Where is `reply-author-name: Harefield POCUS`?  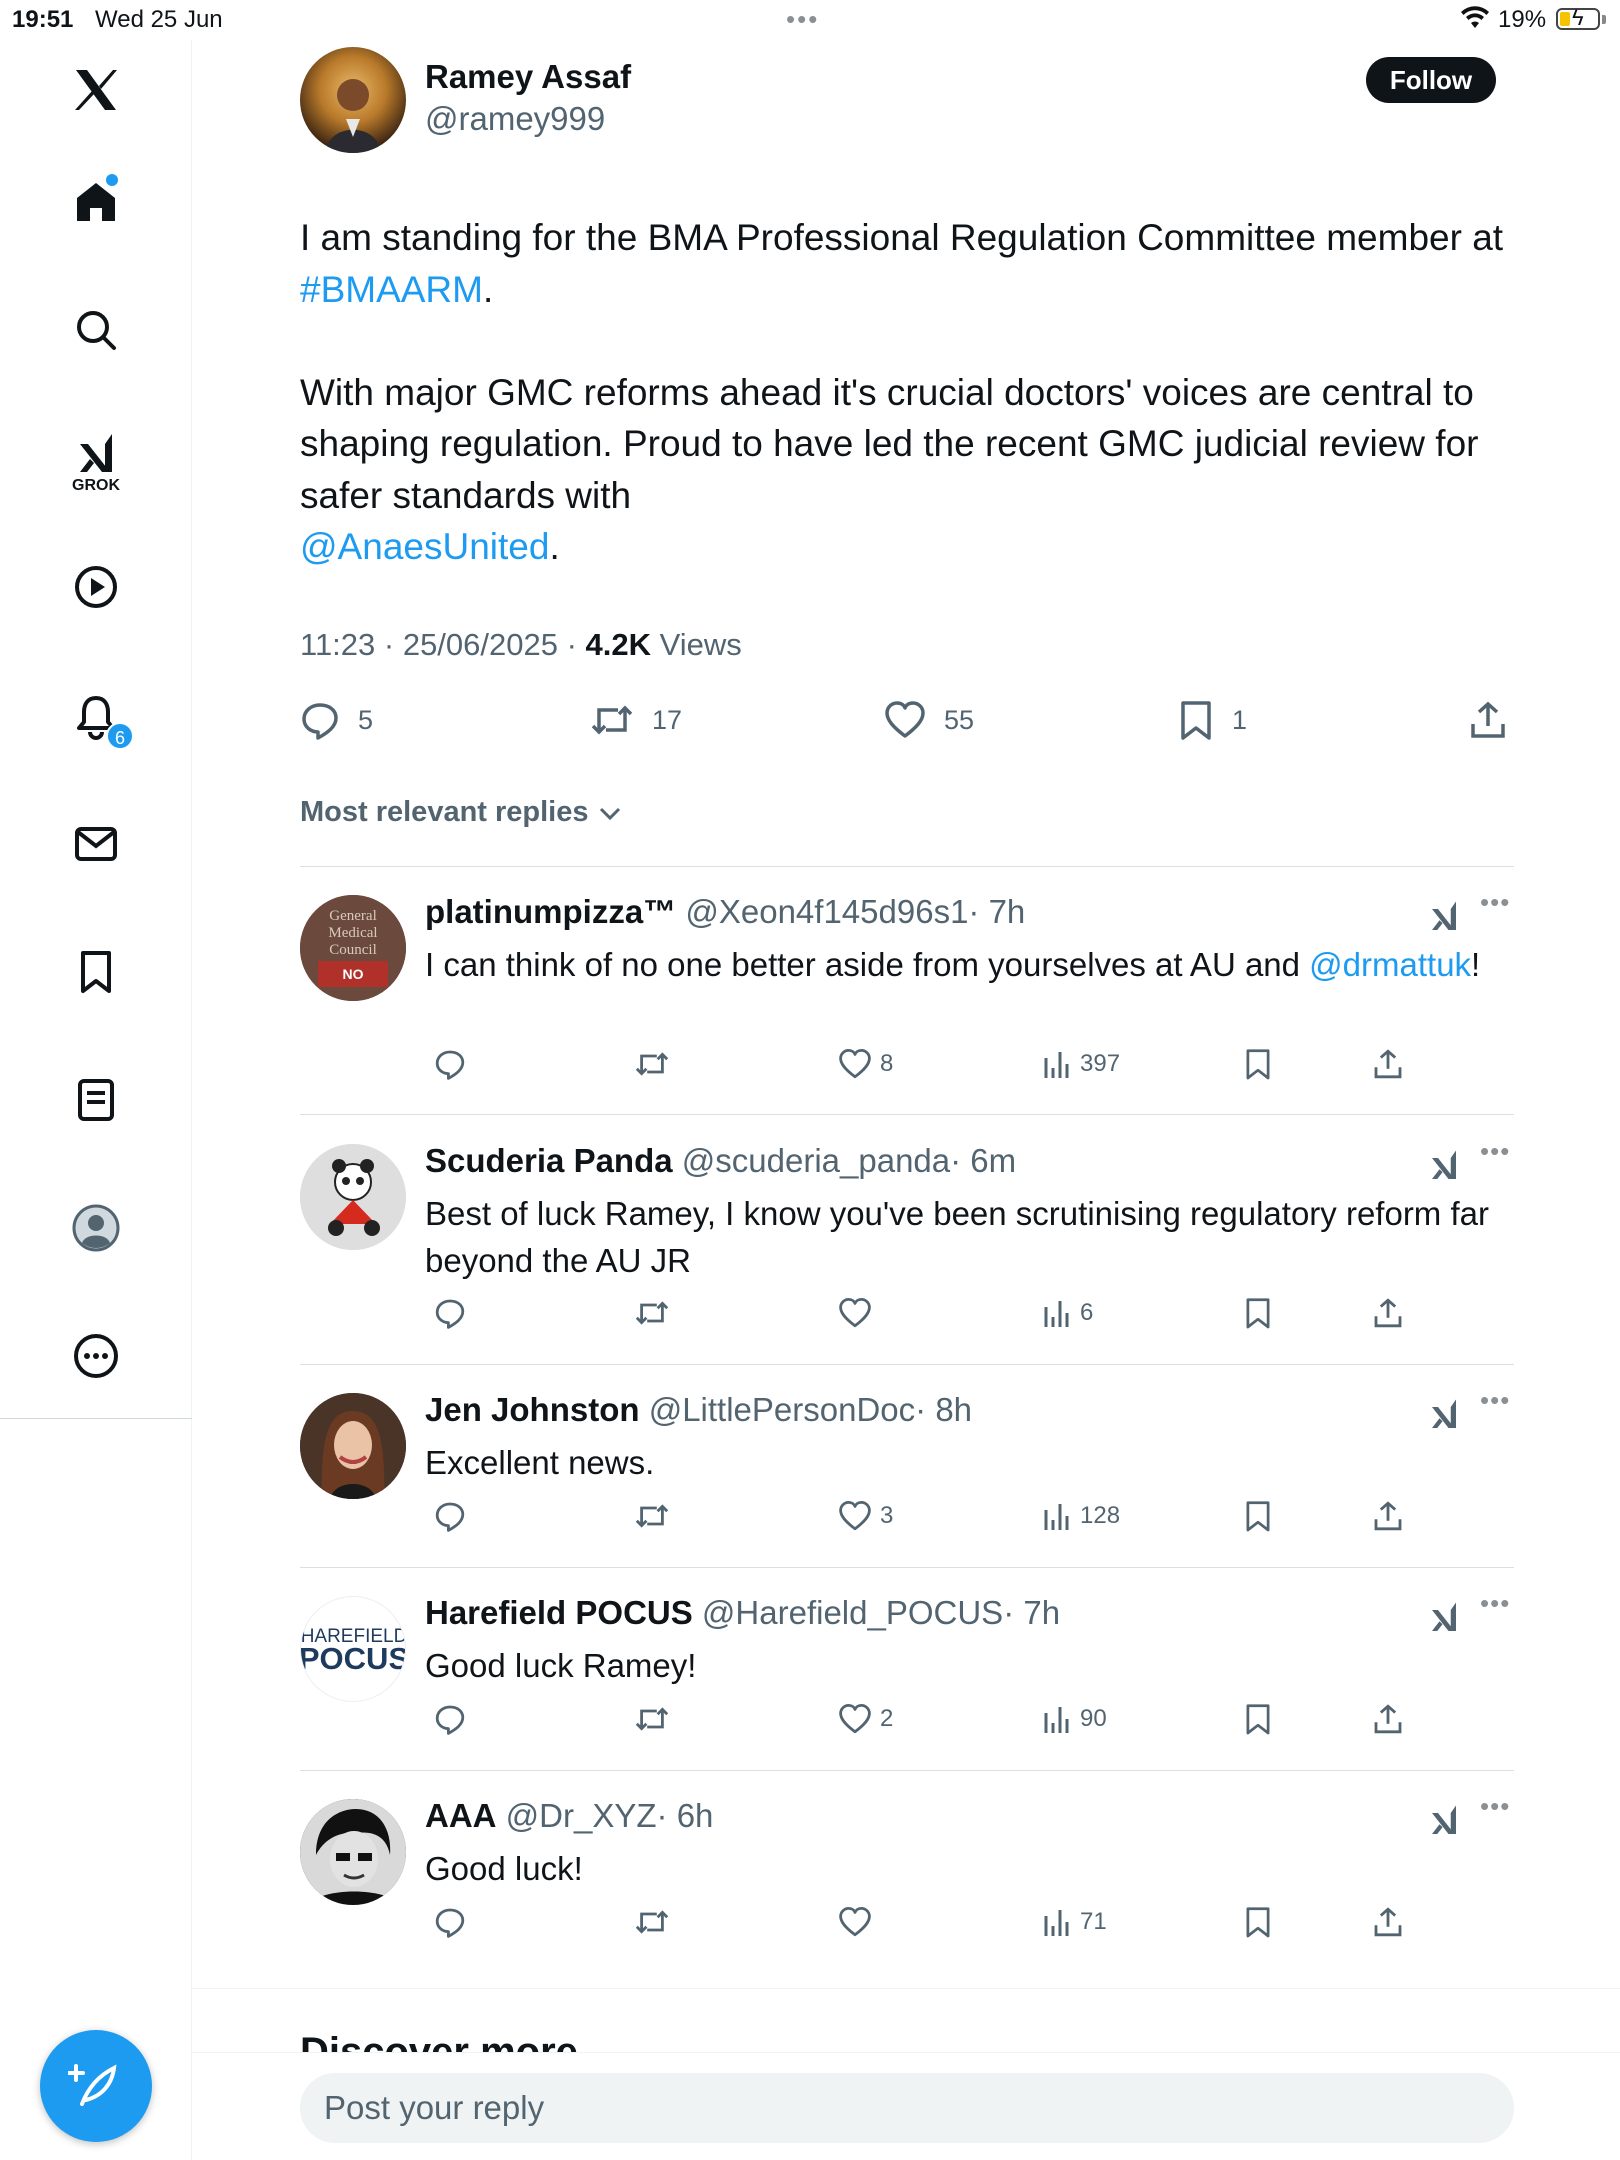 reply-author-name: Harefield POCUS is located at coordinates (559, 1612).